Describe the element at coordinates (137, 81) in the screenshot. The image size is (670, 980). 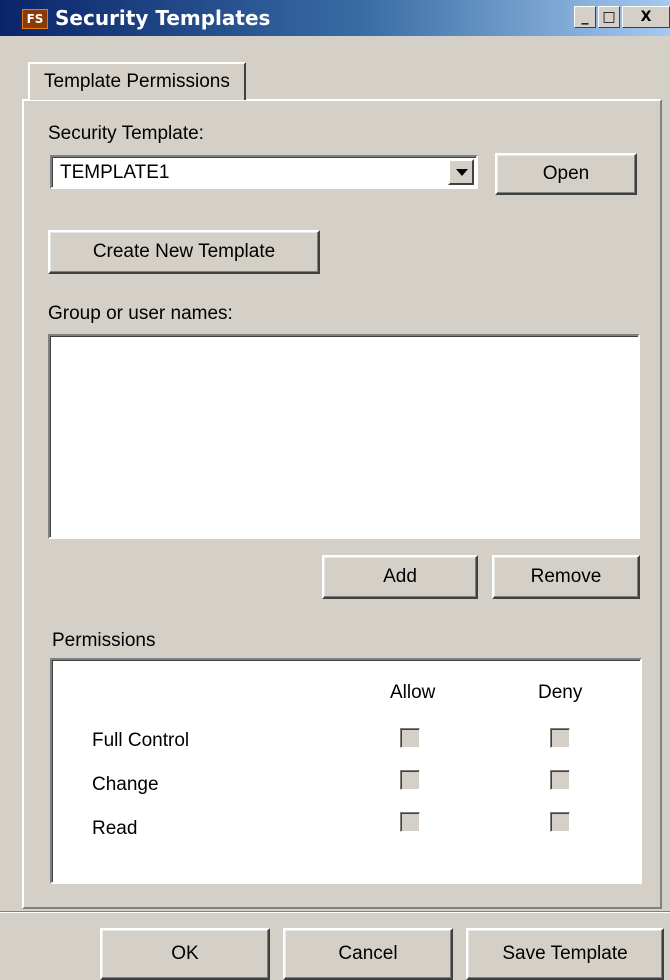
I see `tab-template-permissions: Template Permissions` at that location.